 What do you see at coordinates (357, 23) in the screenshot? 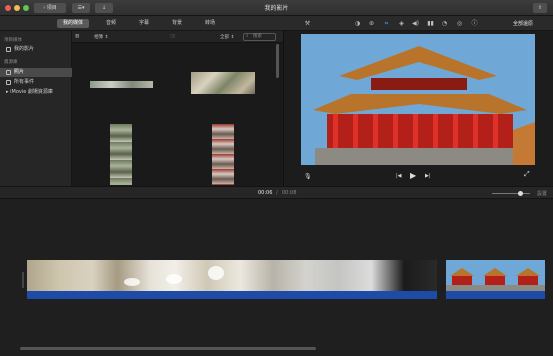
I see `color-balance-icon: ◑` at bounding box center [357, 23].